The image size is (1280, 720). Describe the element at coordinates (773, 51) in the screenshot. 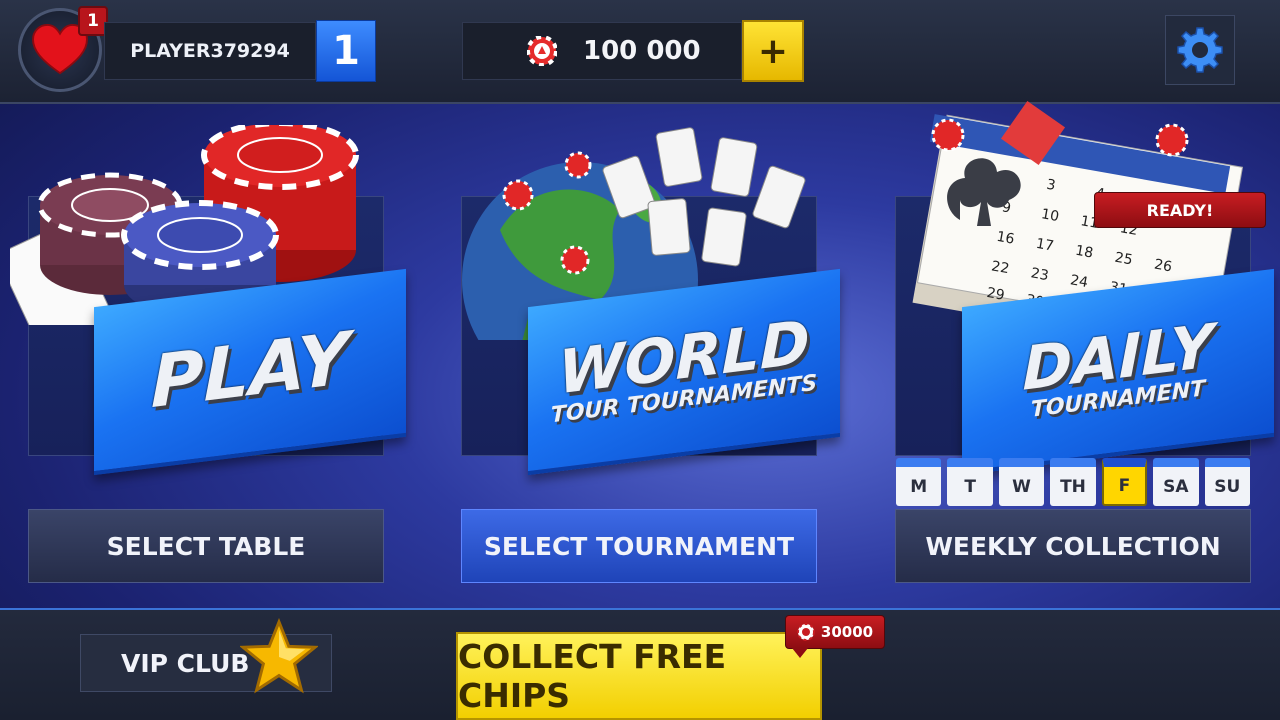

I see `add-chips-button: +` at that location.